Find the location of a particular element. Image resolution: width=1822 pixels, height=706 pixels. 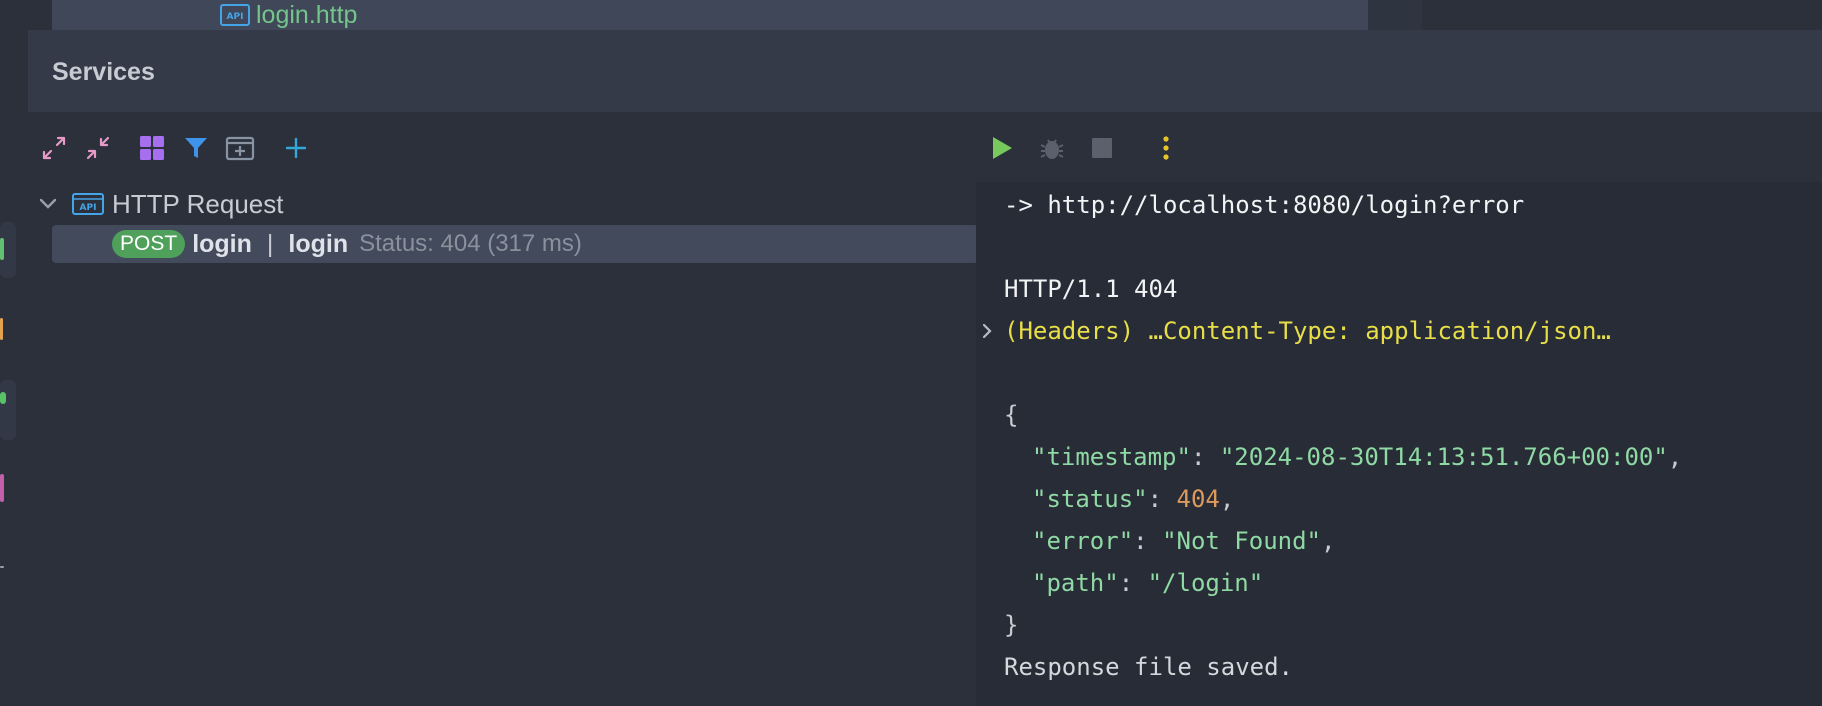

json-value: "2024-08-30T14:13:51.766+00:00" is located at coordinates (1443, 457).